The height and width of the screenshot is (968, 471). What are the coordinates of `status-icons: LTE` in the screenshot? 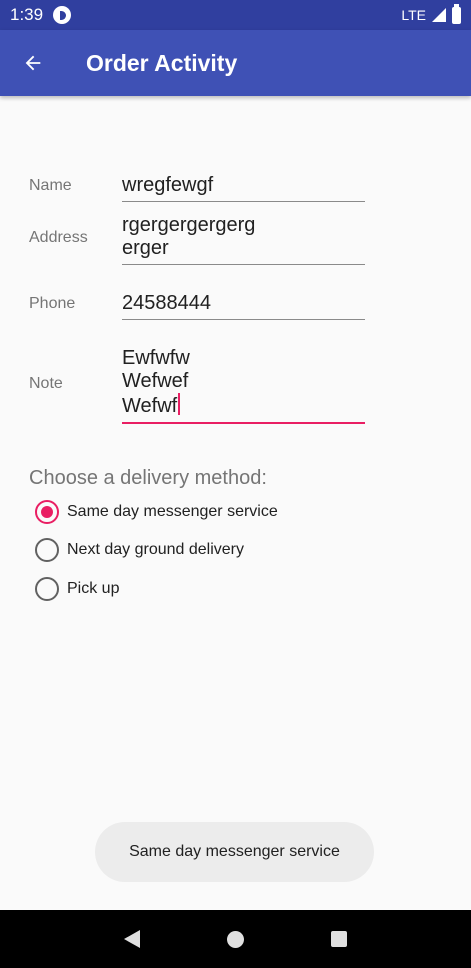 It's located at (431, 13).